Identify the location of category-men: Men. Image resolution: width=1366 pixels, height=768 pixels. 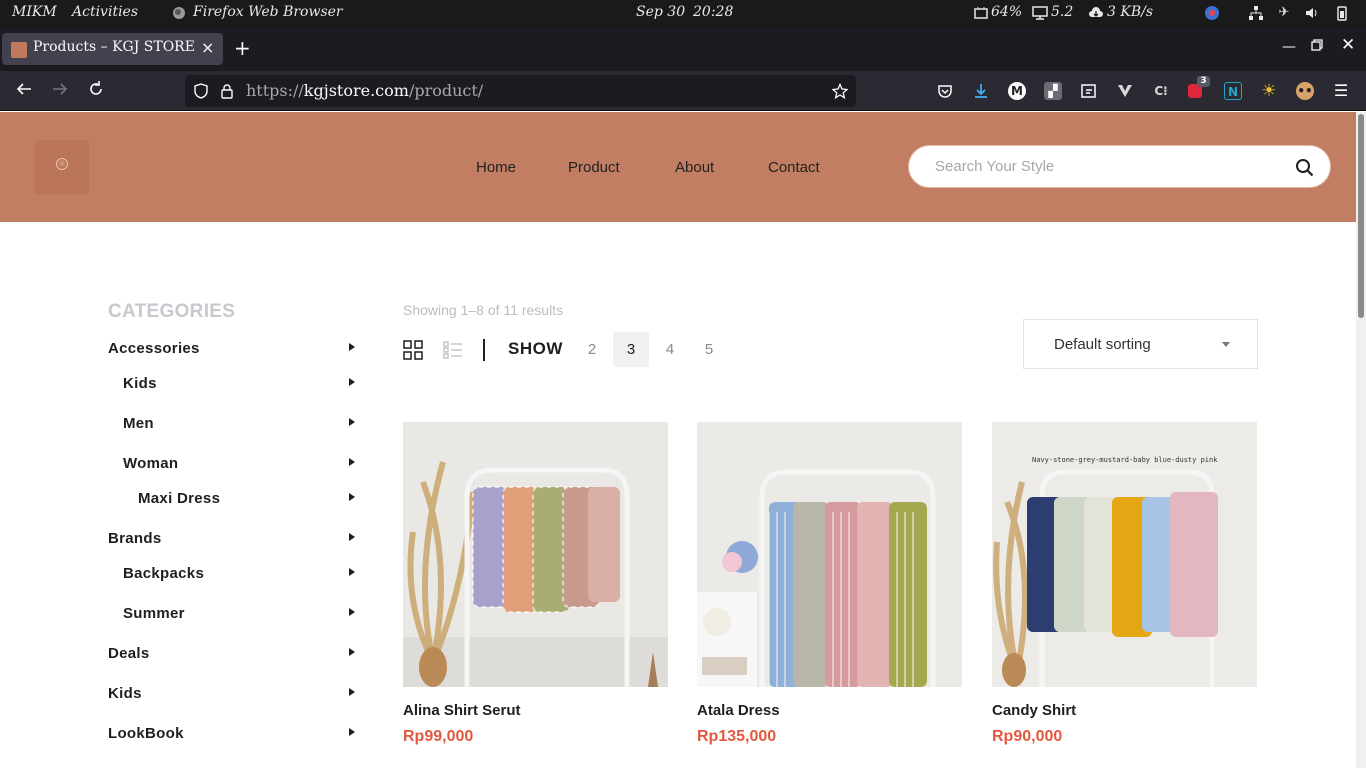
(138, 423).